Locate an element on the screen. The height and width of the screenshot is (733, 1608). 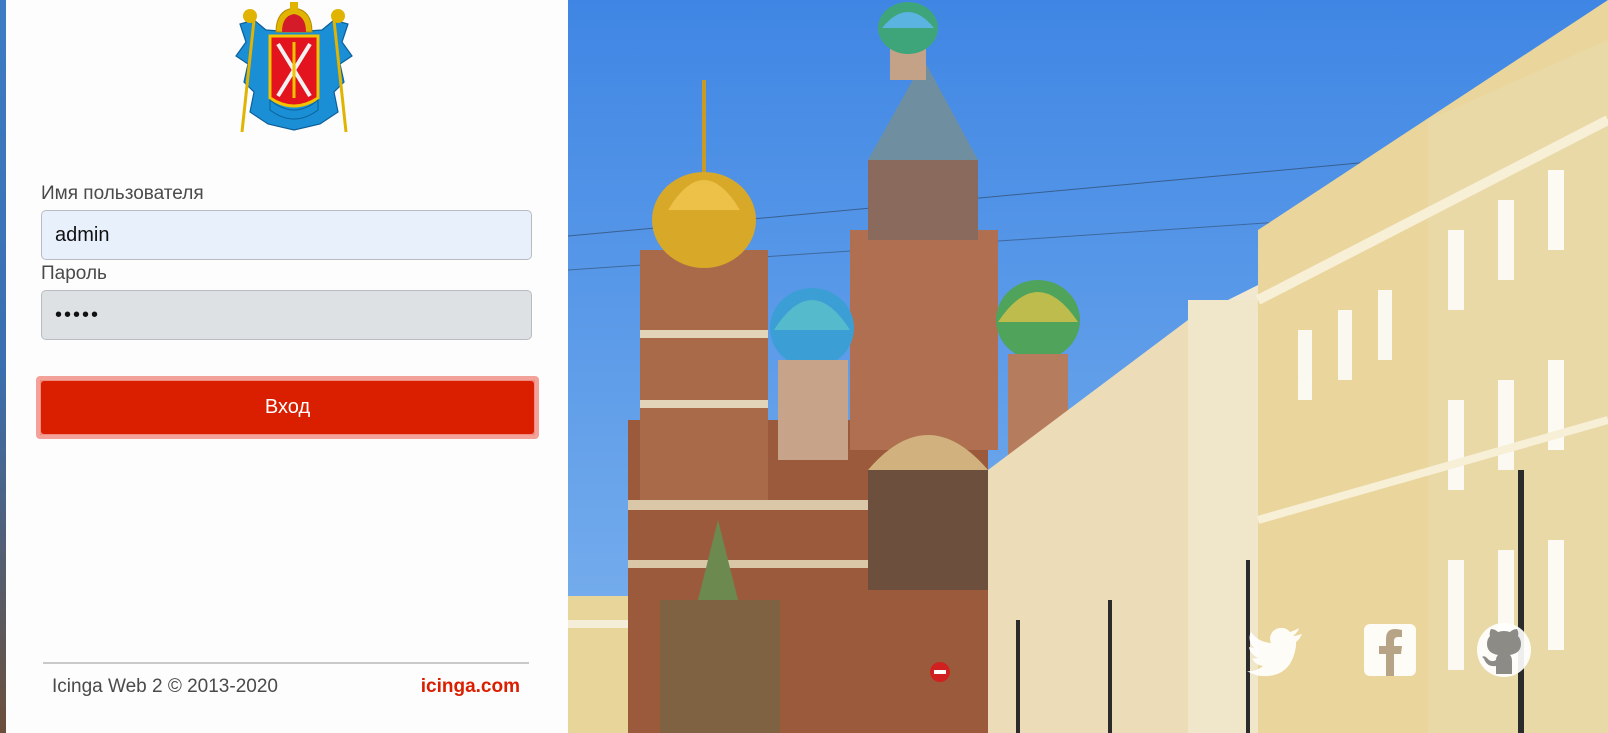
icinga-link: icinga.com is located at coordinates (470, 687).